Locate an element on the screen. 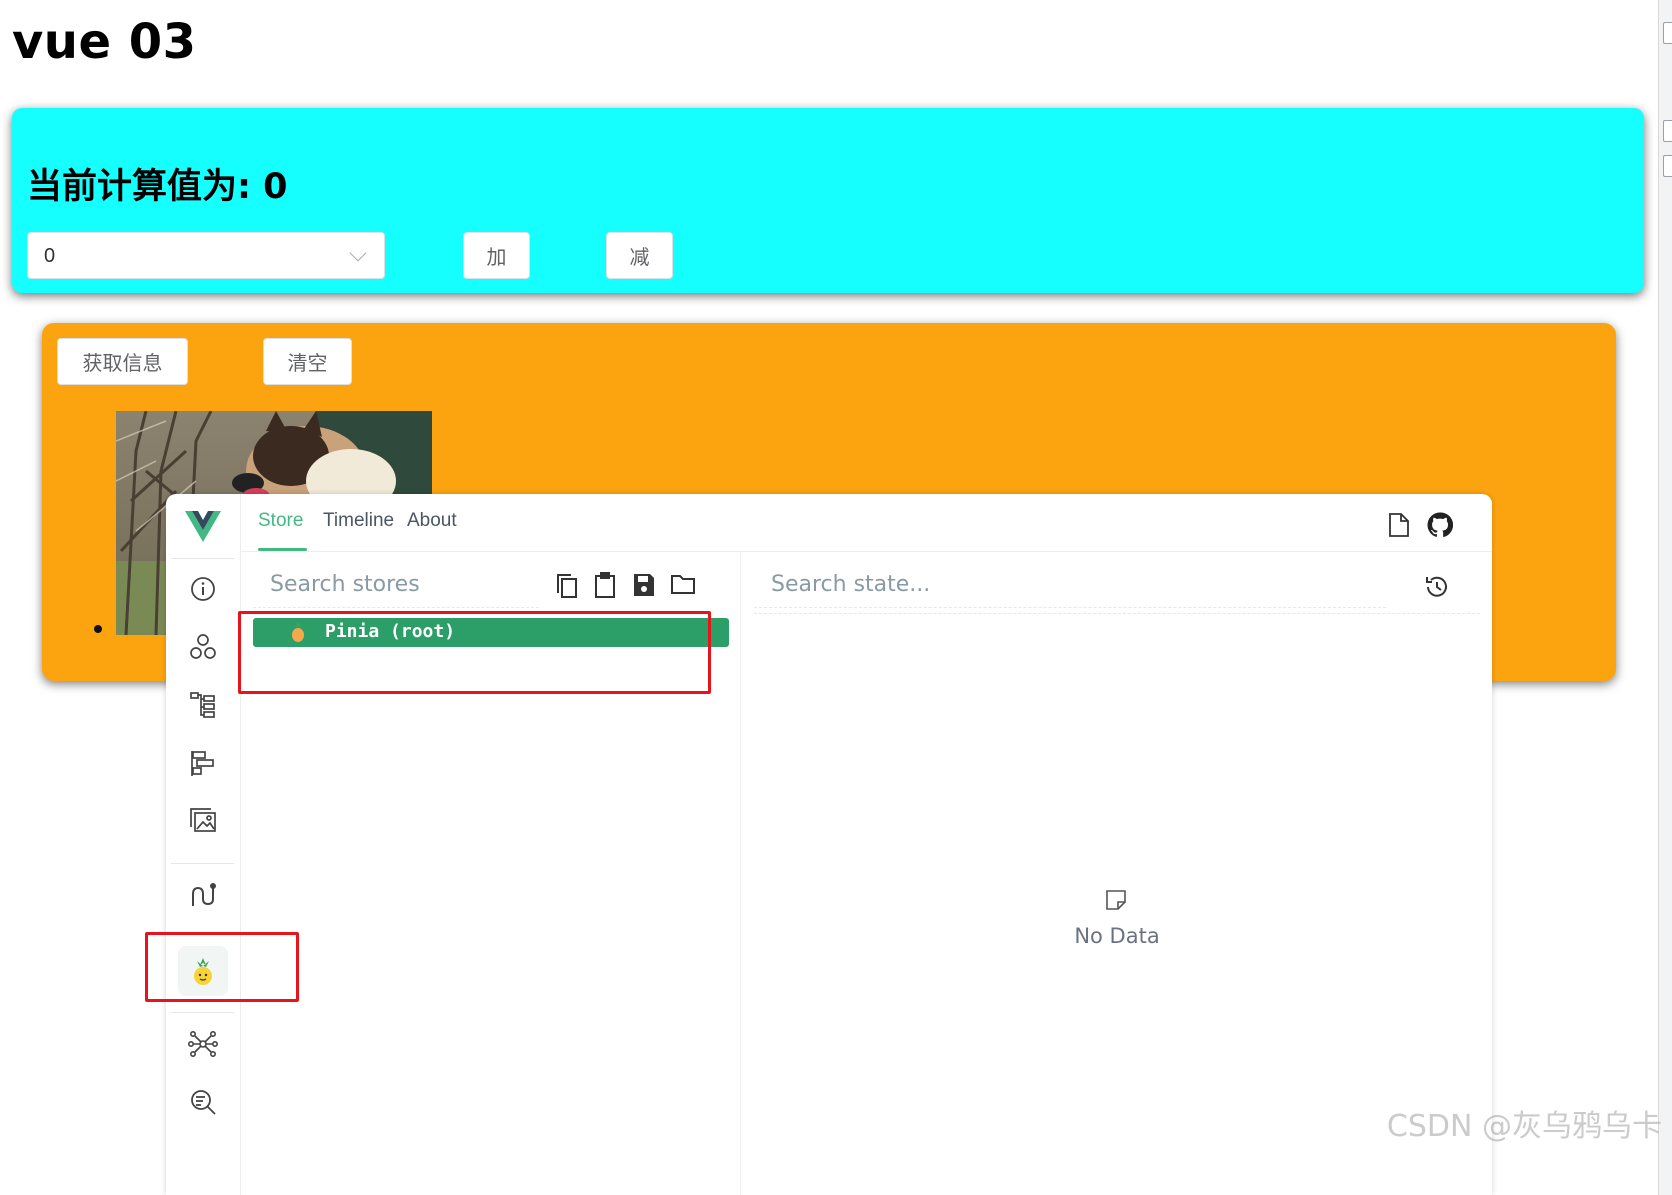  clipboard-icon is located at coordinates (605, 587).